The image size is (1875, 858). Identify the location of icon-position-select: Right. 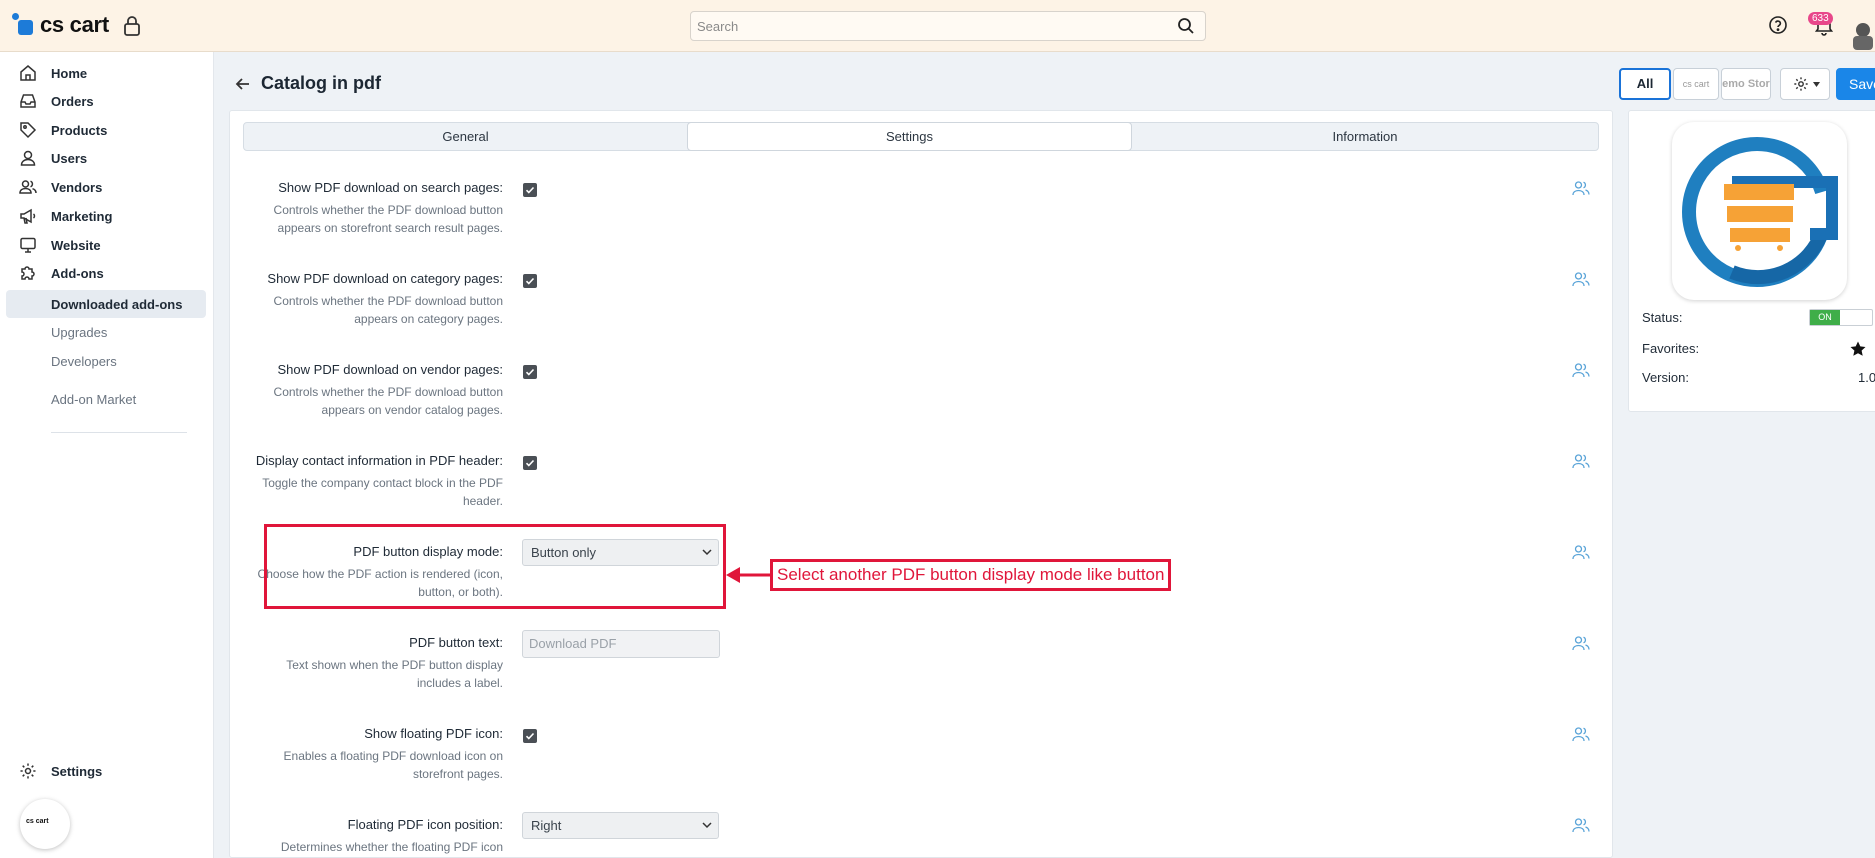
(620, 825).